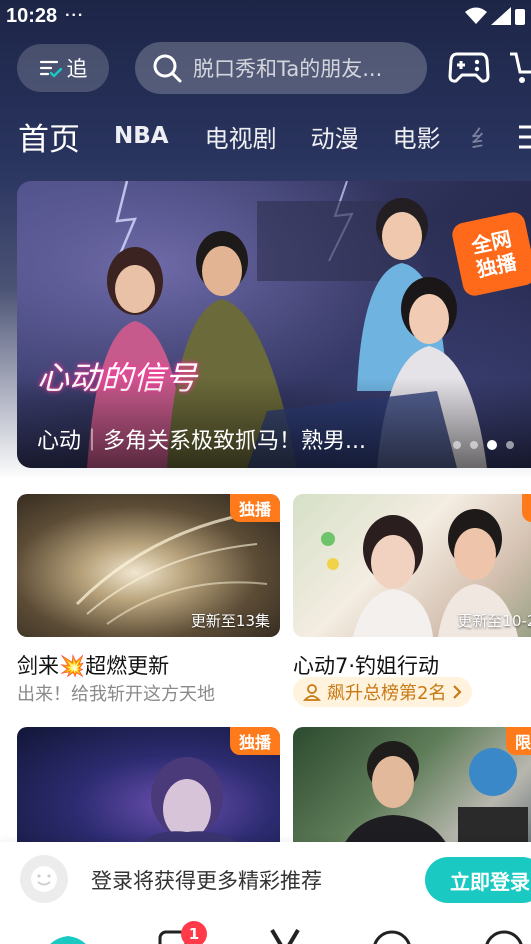 This screenshot has height=944, width=531. Describe the element at coordinates (167, 68) in the screenshot. I see `search-icon` at that location.